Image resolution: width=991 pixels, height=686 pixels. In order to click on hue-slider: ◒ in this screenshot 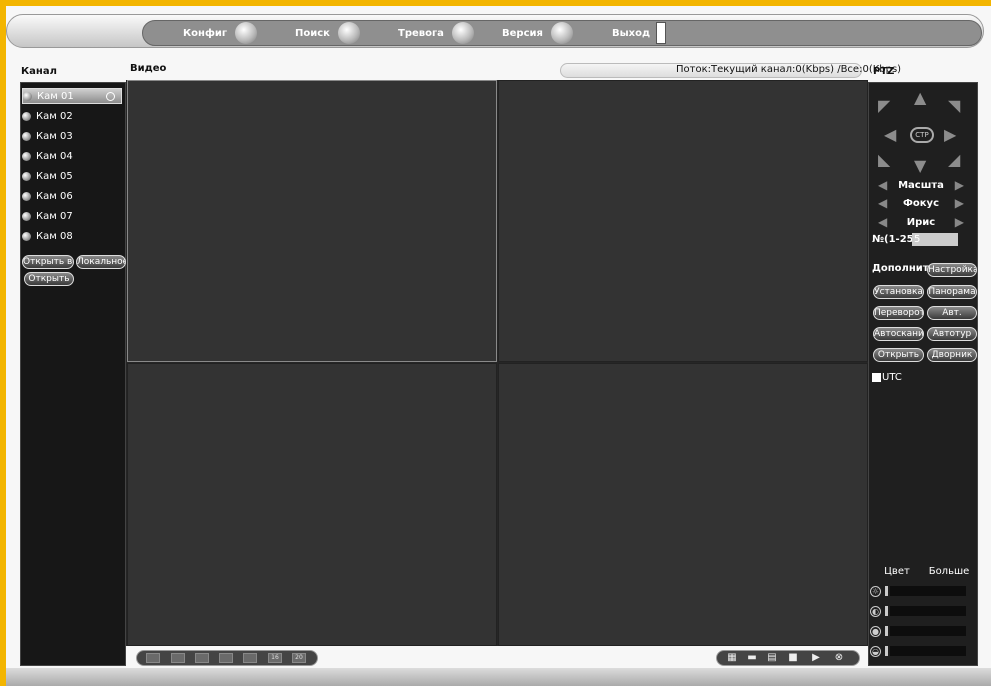, I will do `click(918, 651)`.